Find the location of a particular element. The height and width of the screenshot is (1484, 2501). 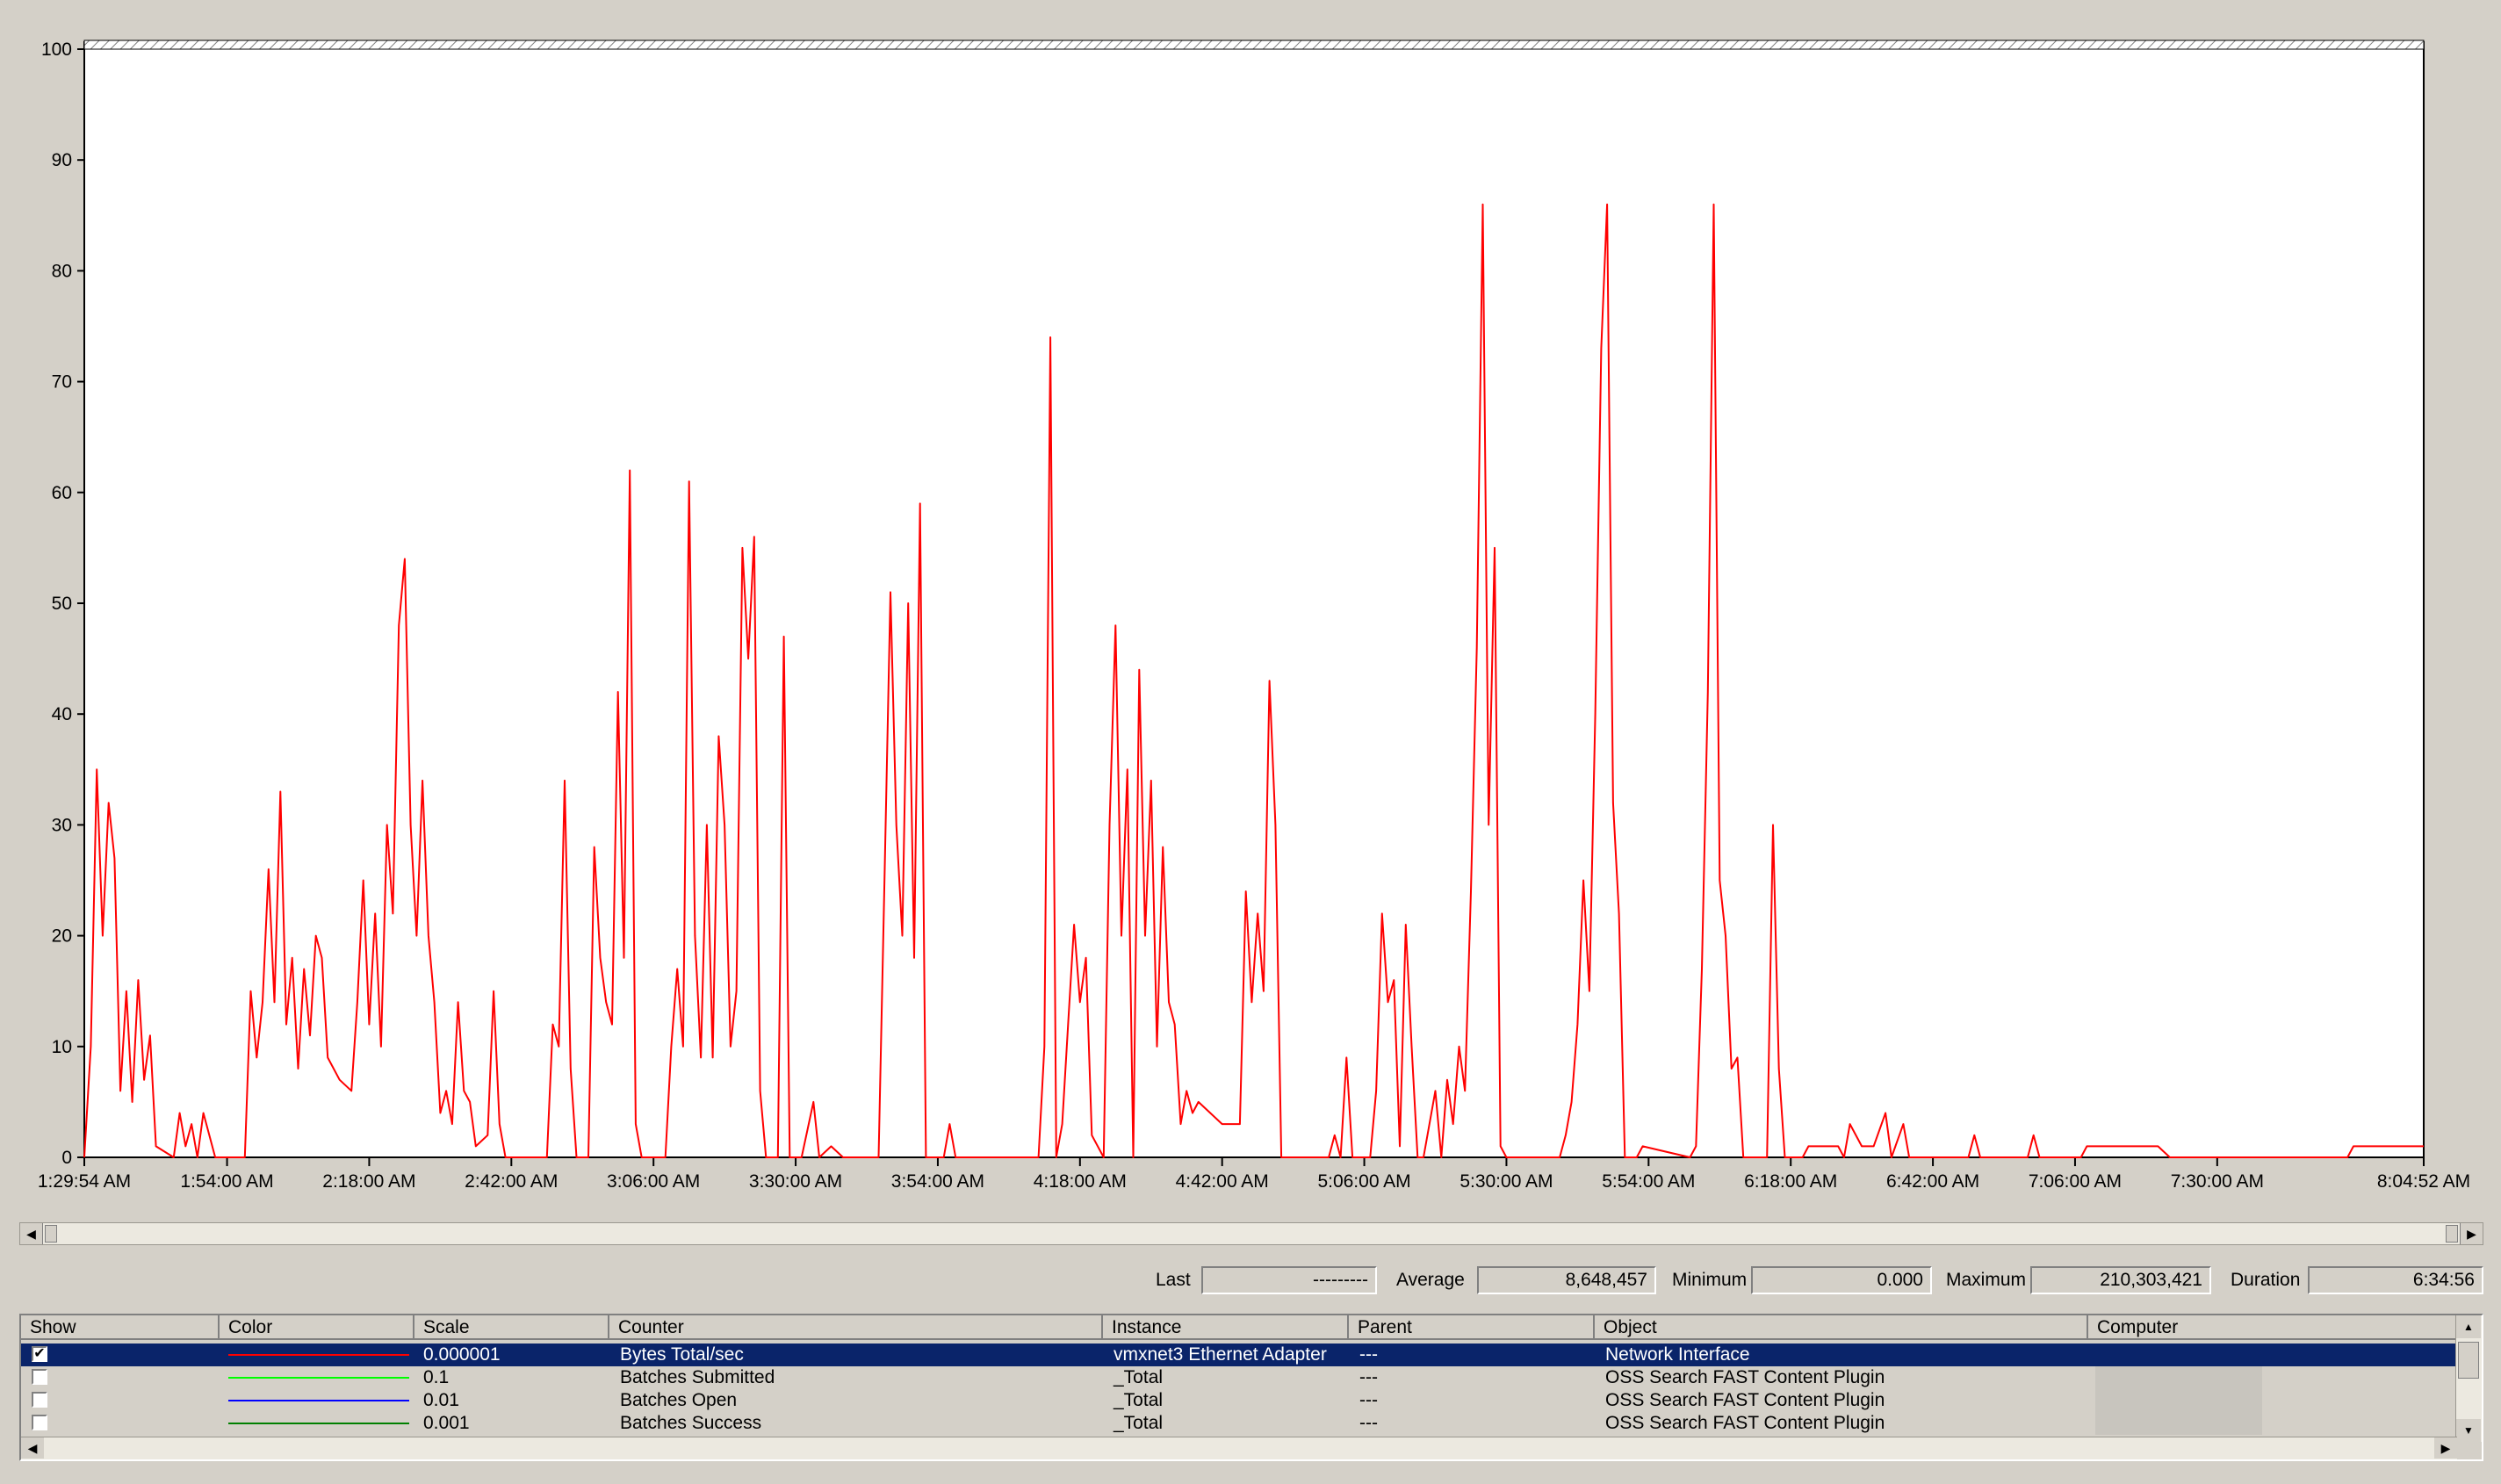

minimum-label: Minimum is located at coordinates (1710, 1280).